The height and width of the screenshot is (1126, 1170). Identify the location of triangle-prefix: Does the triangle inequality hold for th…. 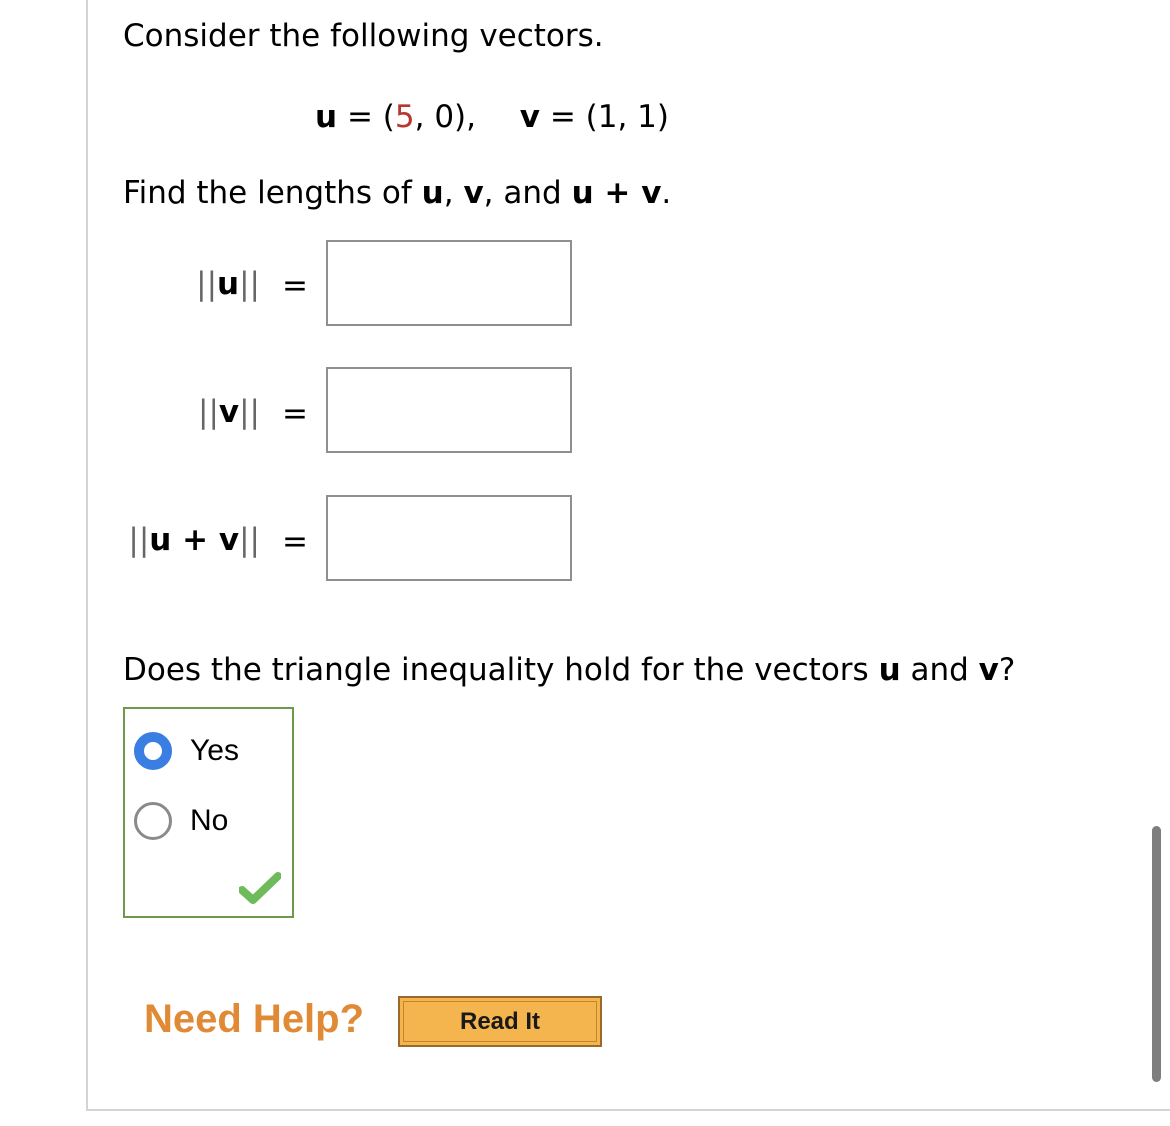
(501, 670).